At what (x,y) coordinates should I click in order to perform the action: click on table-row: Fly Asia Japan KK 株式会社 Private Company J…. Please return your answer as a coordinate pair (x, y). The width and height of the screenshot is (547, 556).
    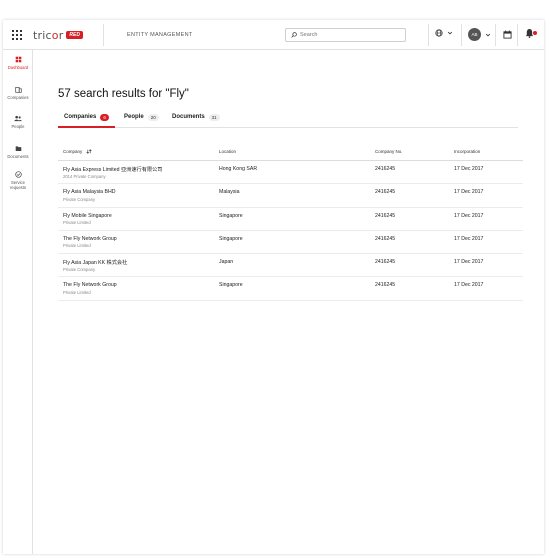
    Looking at the image, I should click on (290, 266).